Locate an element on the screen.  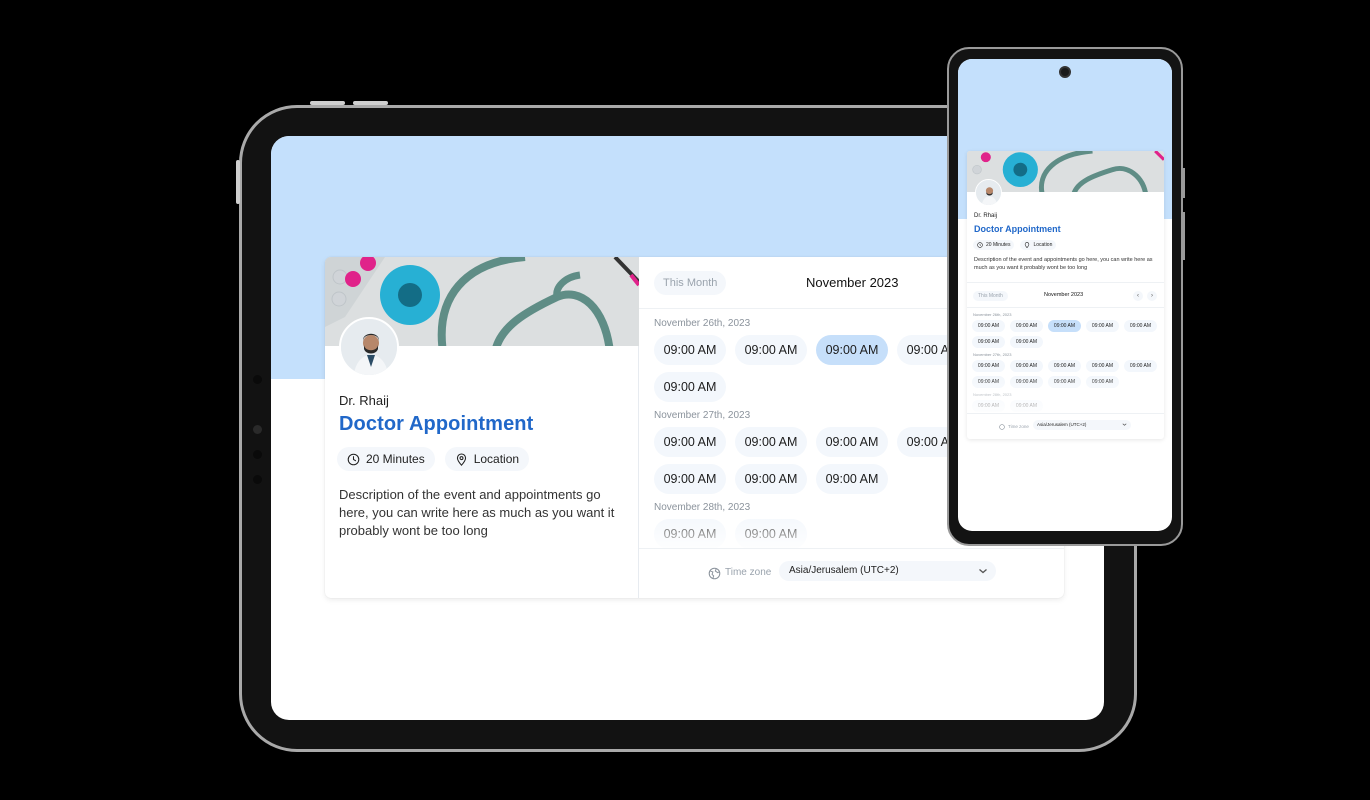
mobile-location-chip: Location is located at coordinates (1038, 245).